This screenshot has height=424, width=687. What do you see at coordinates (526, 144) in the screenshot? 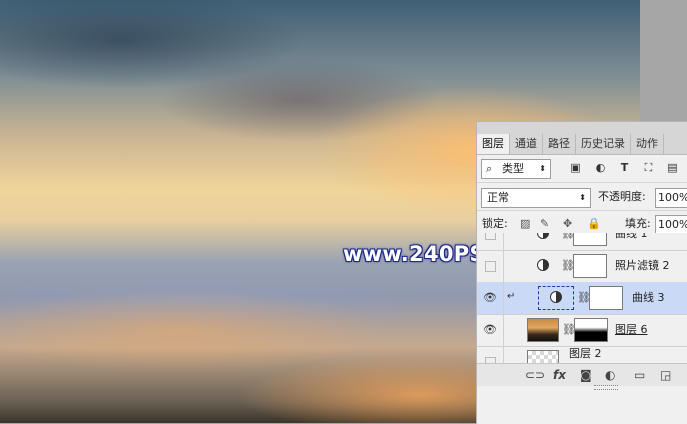
I see `tab-channels: 通道` at bounding box center [526, 144].